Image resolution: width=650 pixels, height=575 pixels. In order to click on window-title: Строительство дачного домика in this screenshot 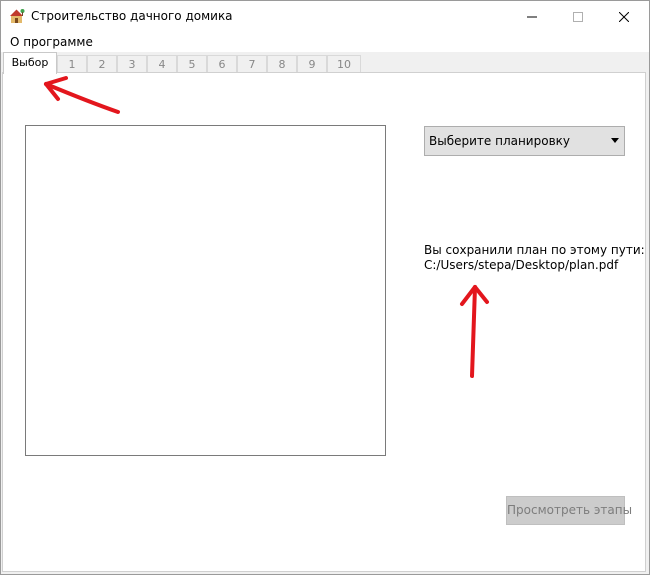, I will do `click(132, 16)`.